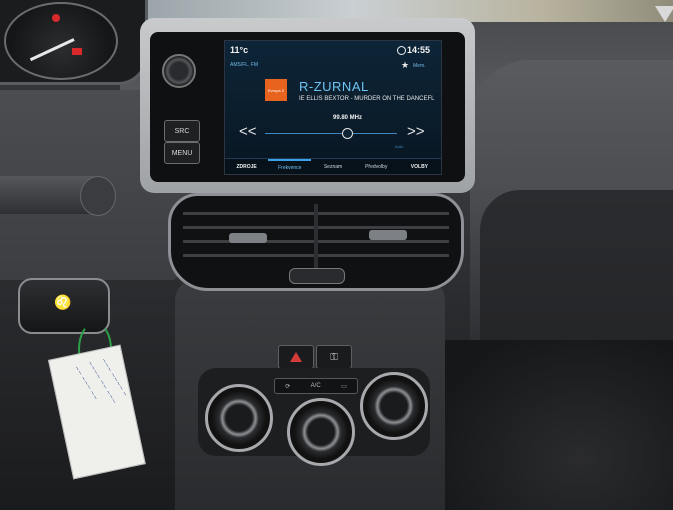 This screenshot has width=673, height=510. I want to click on central-lock-button: ⚿, so click(334, 357).